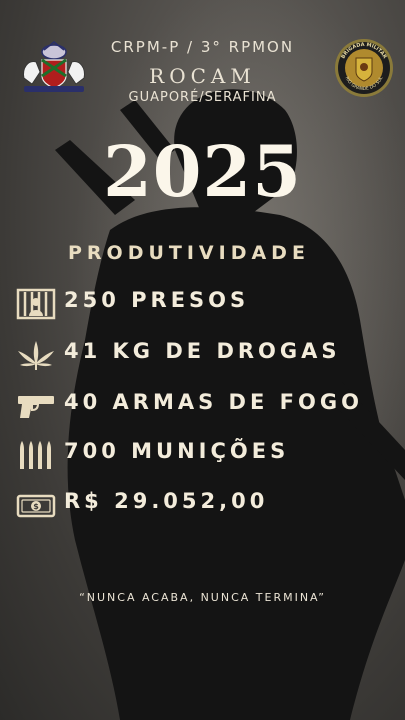  What do you see at coordinates (202, 76) in the screenshot?
I see `rocam-title: ROCAM` at bounding box center [202, 76].